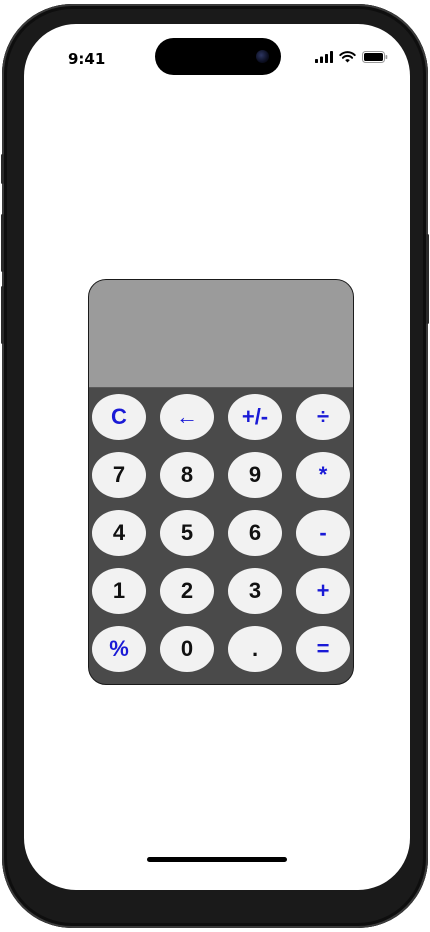  I want to click on digit-8-button: 8, so click(187, 475).